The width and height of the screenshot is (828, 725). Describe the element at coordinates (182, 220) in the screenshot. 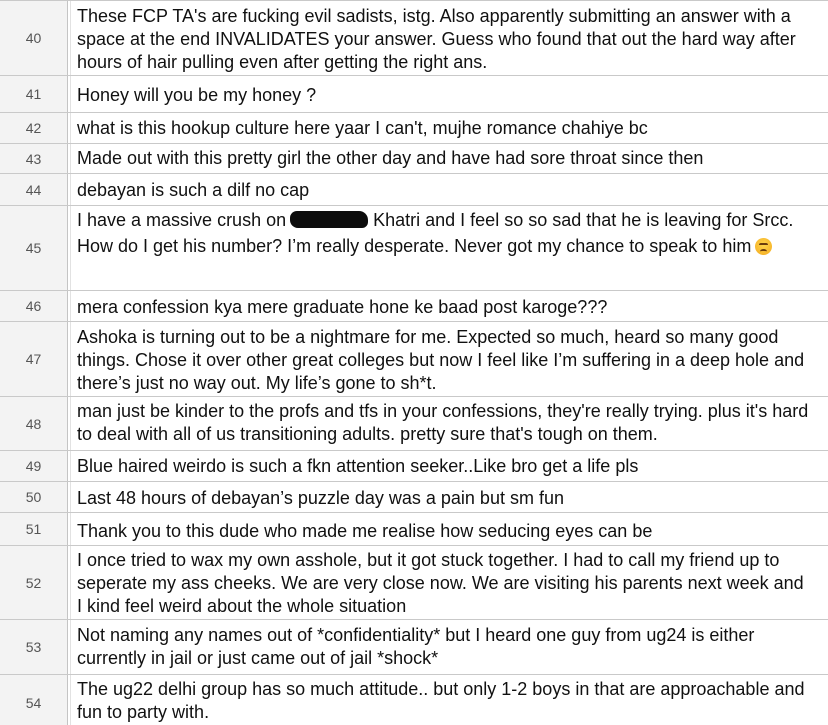

I see `cell-text-part: I have a massive crush on` at that location.